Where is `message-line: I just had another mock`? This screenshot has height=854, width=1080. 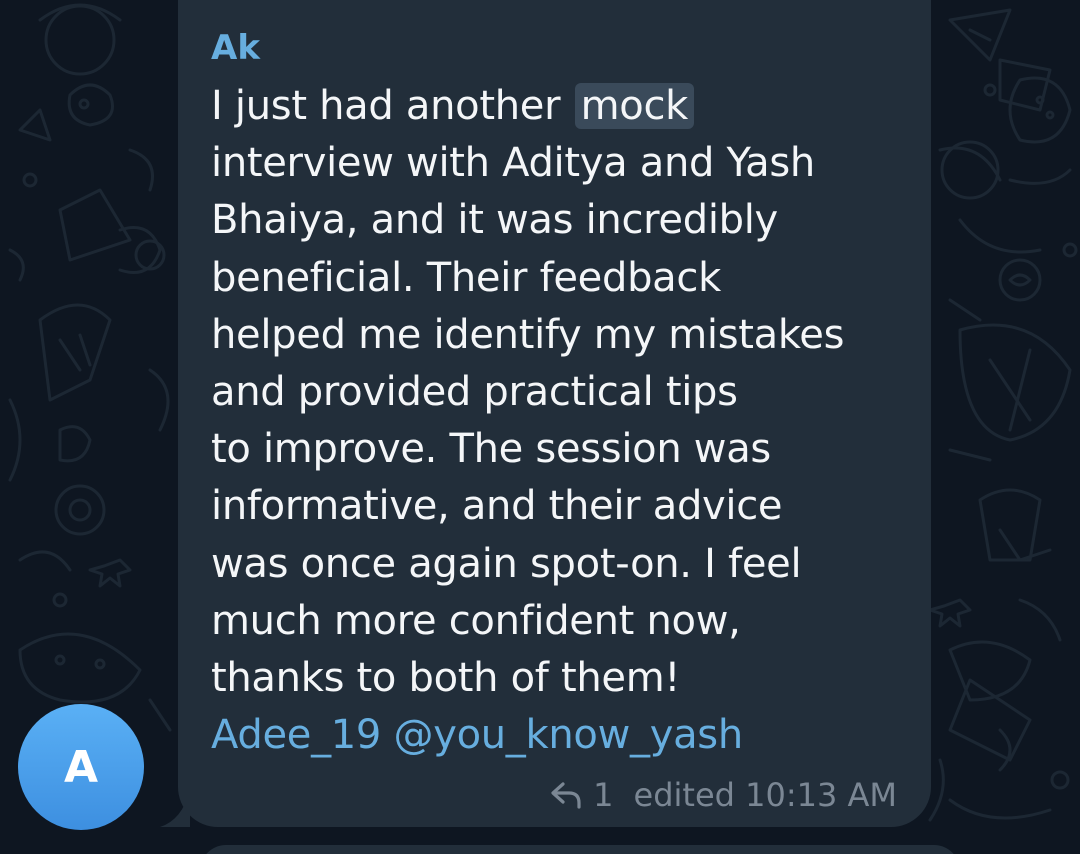 message-line: I just had another mock is located at coordinates (561, 106).